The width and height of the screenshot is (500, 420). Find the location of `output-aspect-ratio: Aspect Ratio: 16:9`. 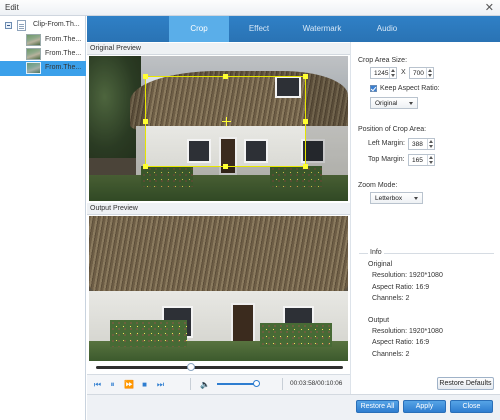

output-aspect-ratio: Aspect Ratio: 16:9 is located at coordinates (401, 342).